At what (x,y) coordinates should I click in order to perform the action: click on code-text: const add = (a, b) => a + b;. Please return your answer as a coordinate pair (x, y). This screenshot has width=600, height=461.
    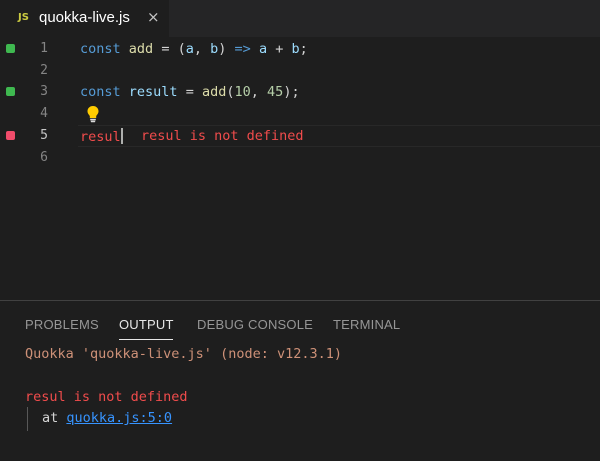
    Looking at the image, I should click on (194, 49).